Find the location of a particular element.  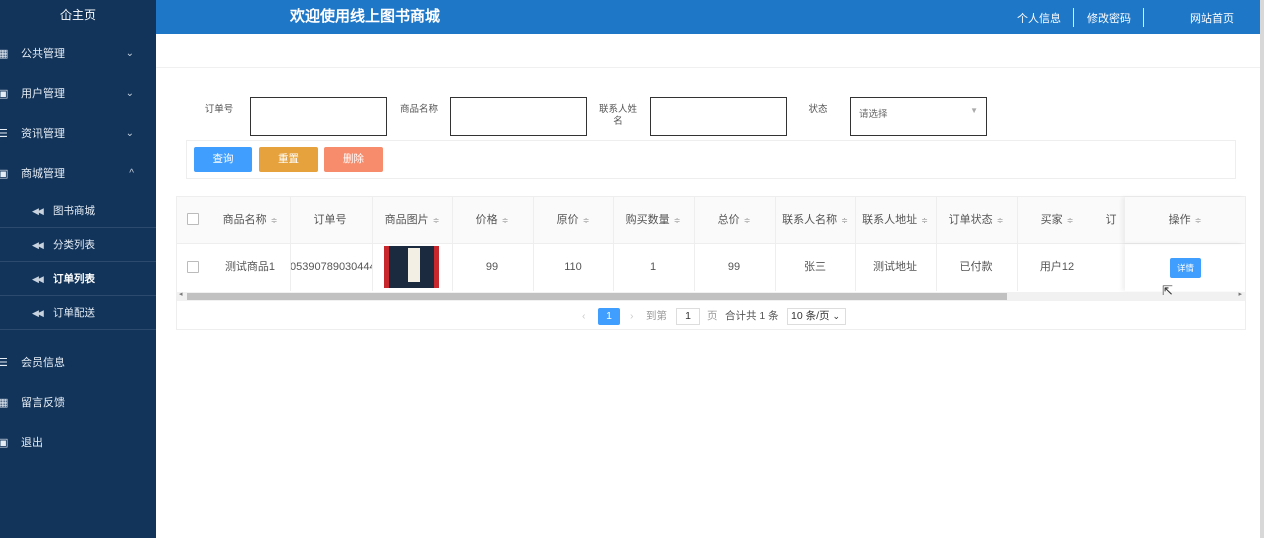

row-checkbox is located at coordinates (193, 267).